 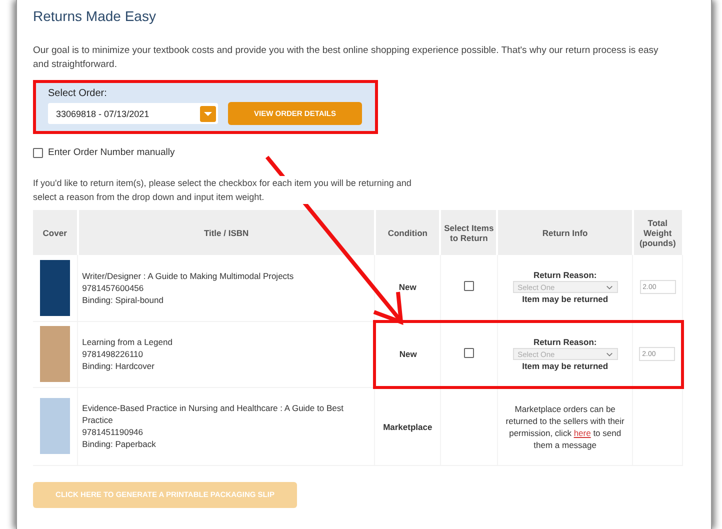 What do you see at coordinates (407, 232) in the screenshot?
I see `column-header: Condition` at bounding box center [407, 232].